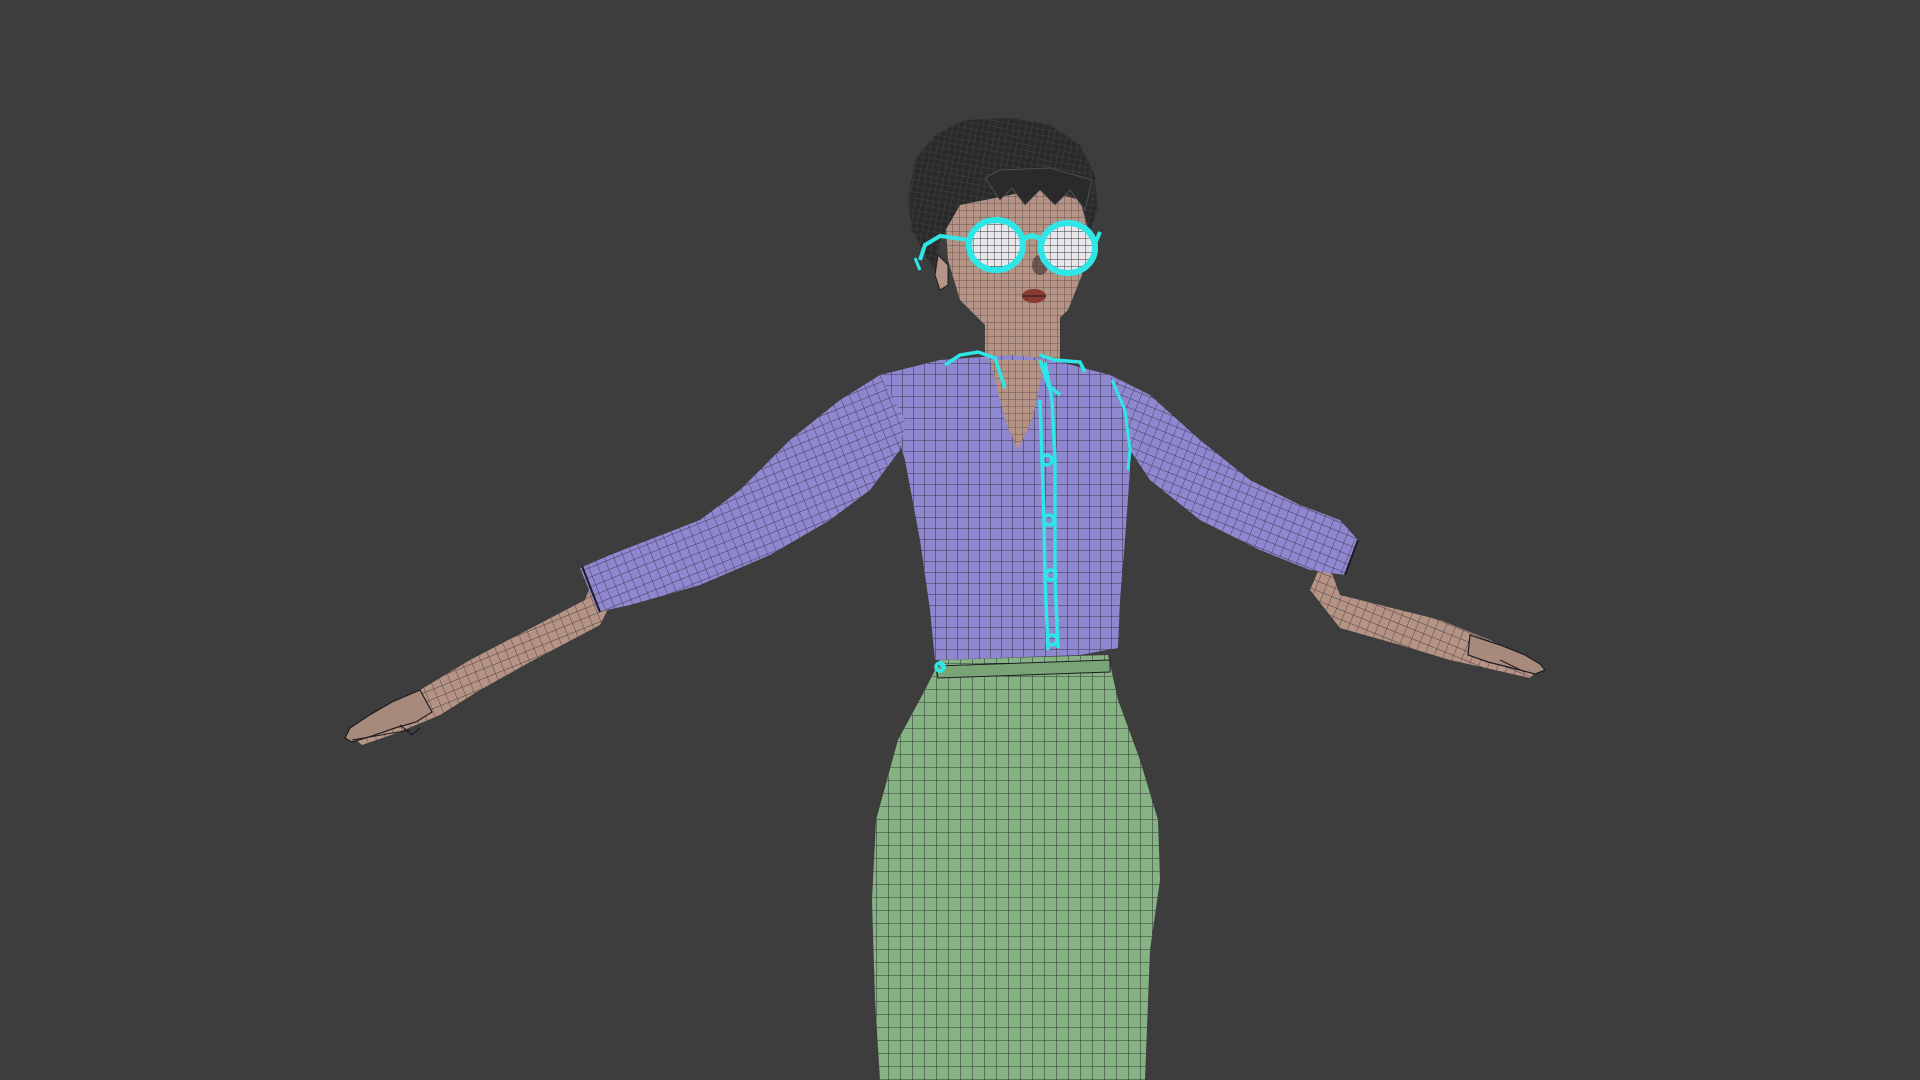 Image resolution: width=1920 pixels, height=1080 pixels. I want to click on shirt-torso, so click(1005, 507).